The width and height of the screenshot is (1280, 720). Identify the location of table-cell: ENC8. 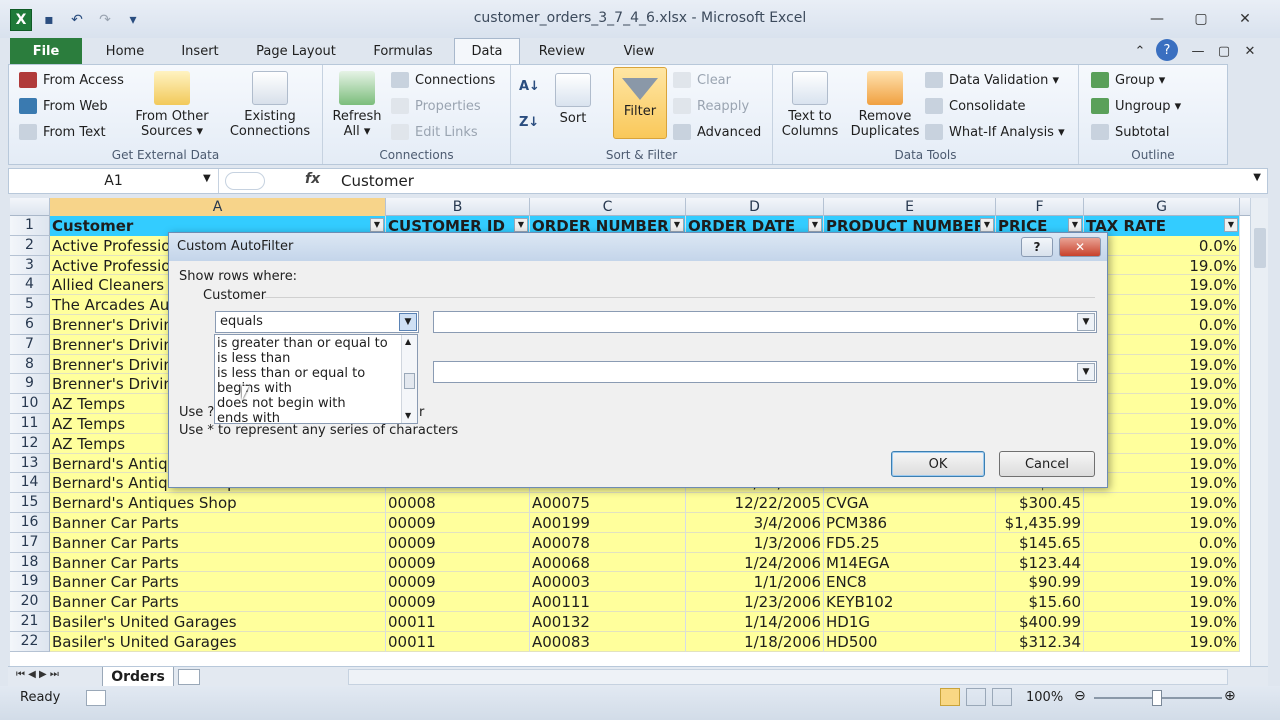
(910, 582).